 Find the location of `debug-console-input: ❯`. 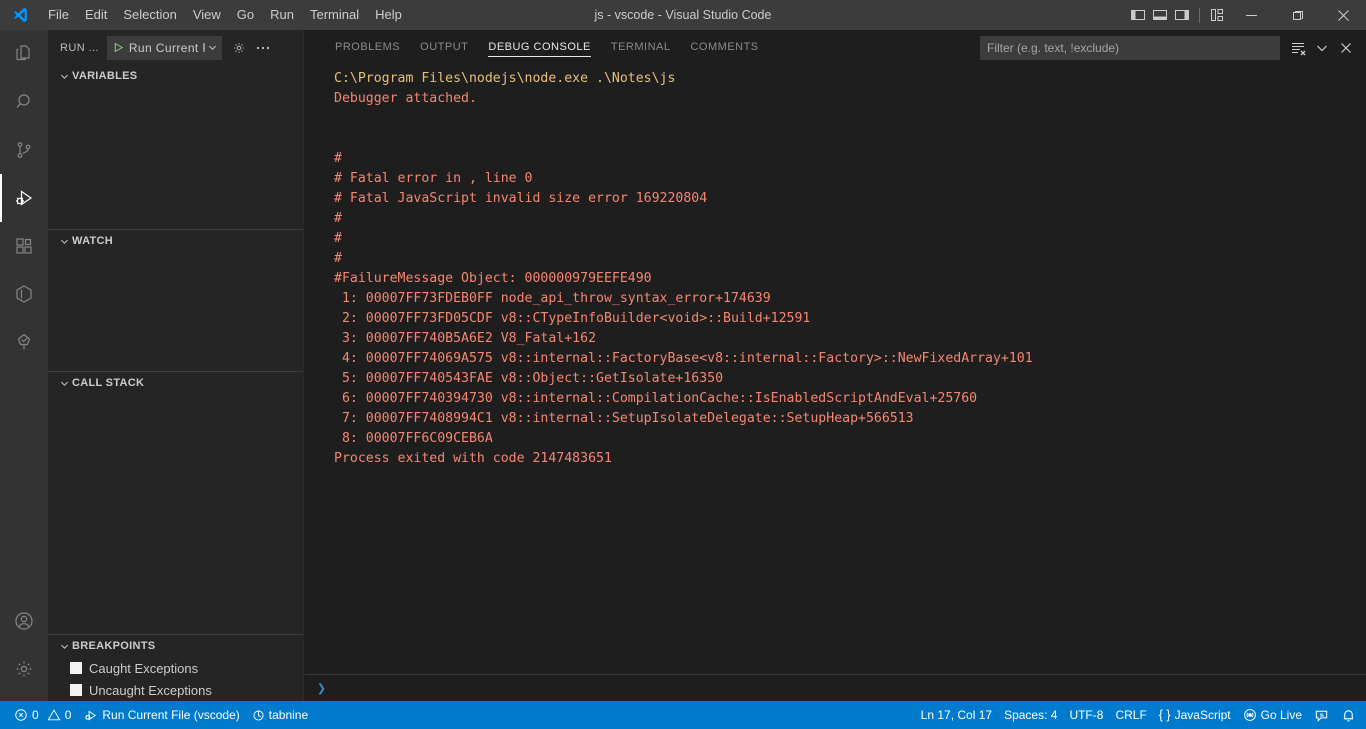

debug-console-input: ❯ is located at coordinates (835, 687).